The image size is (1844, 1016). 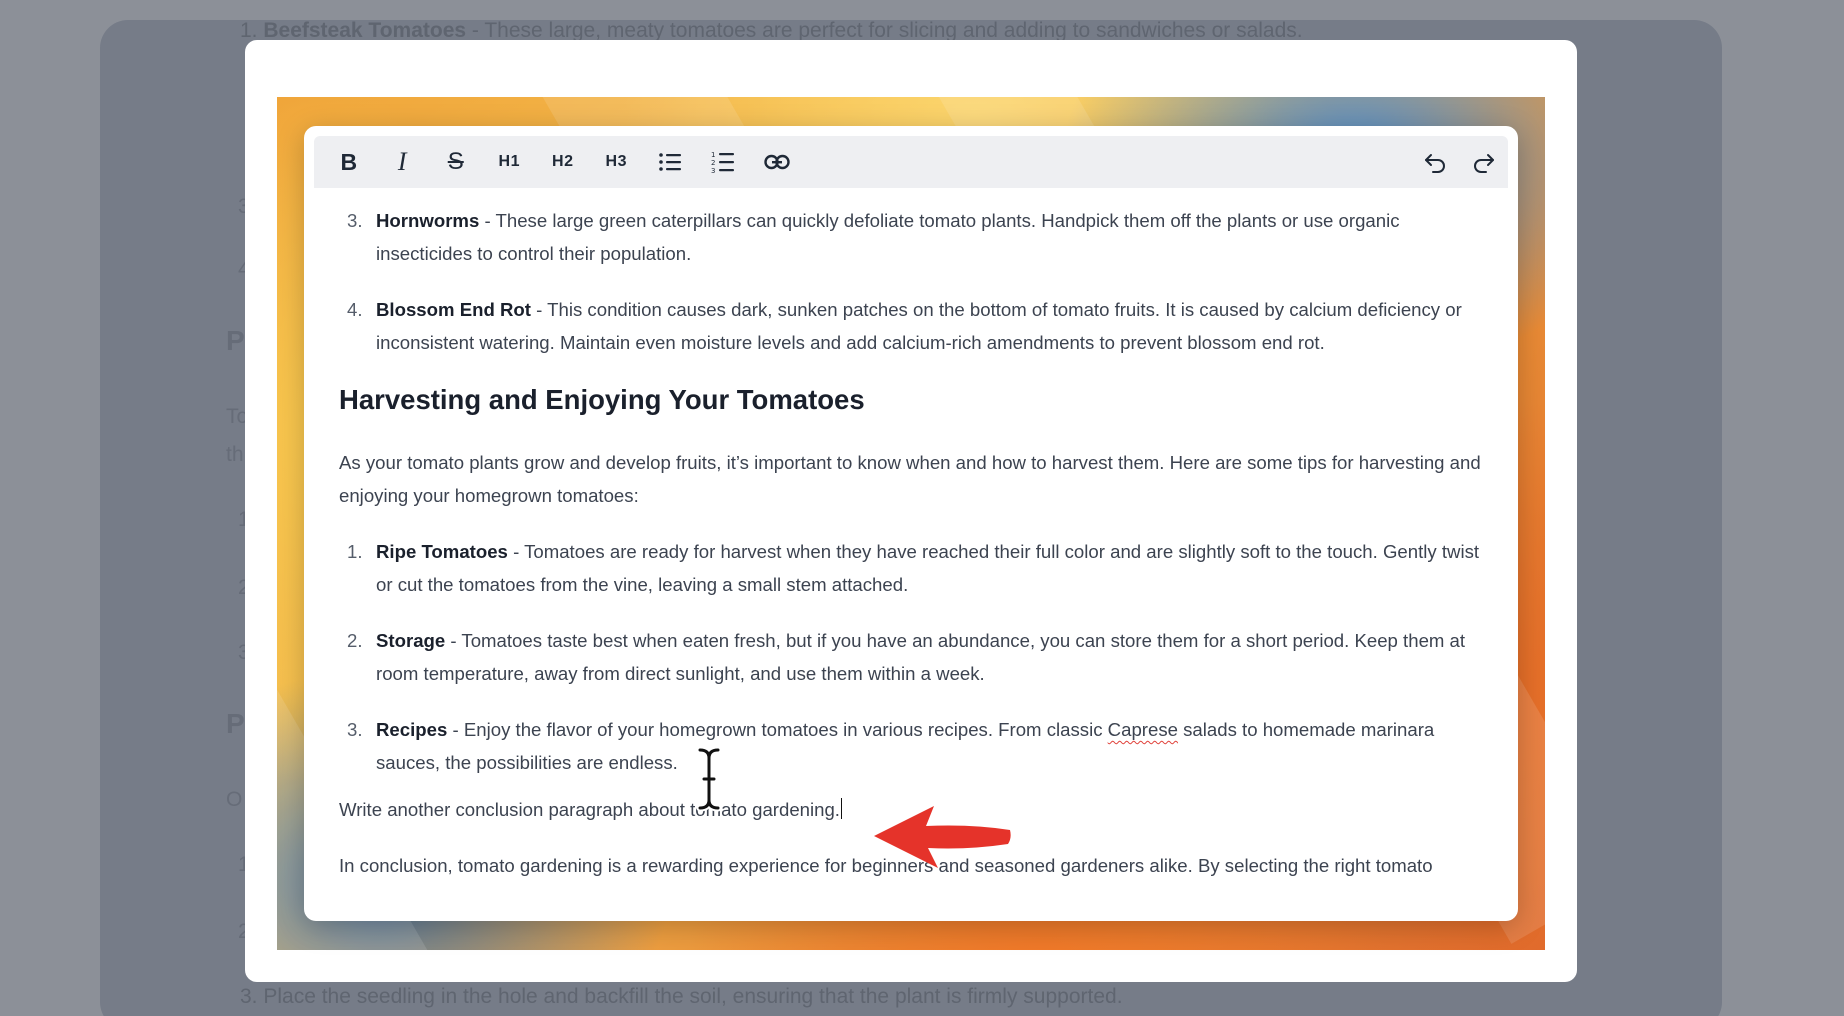 What do you see at coordinates (349, 162) in the screenshot?
I see `bold-button: B` at bounding box center [349, 162].